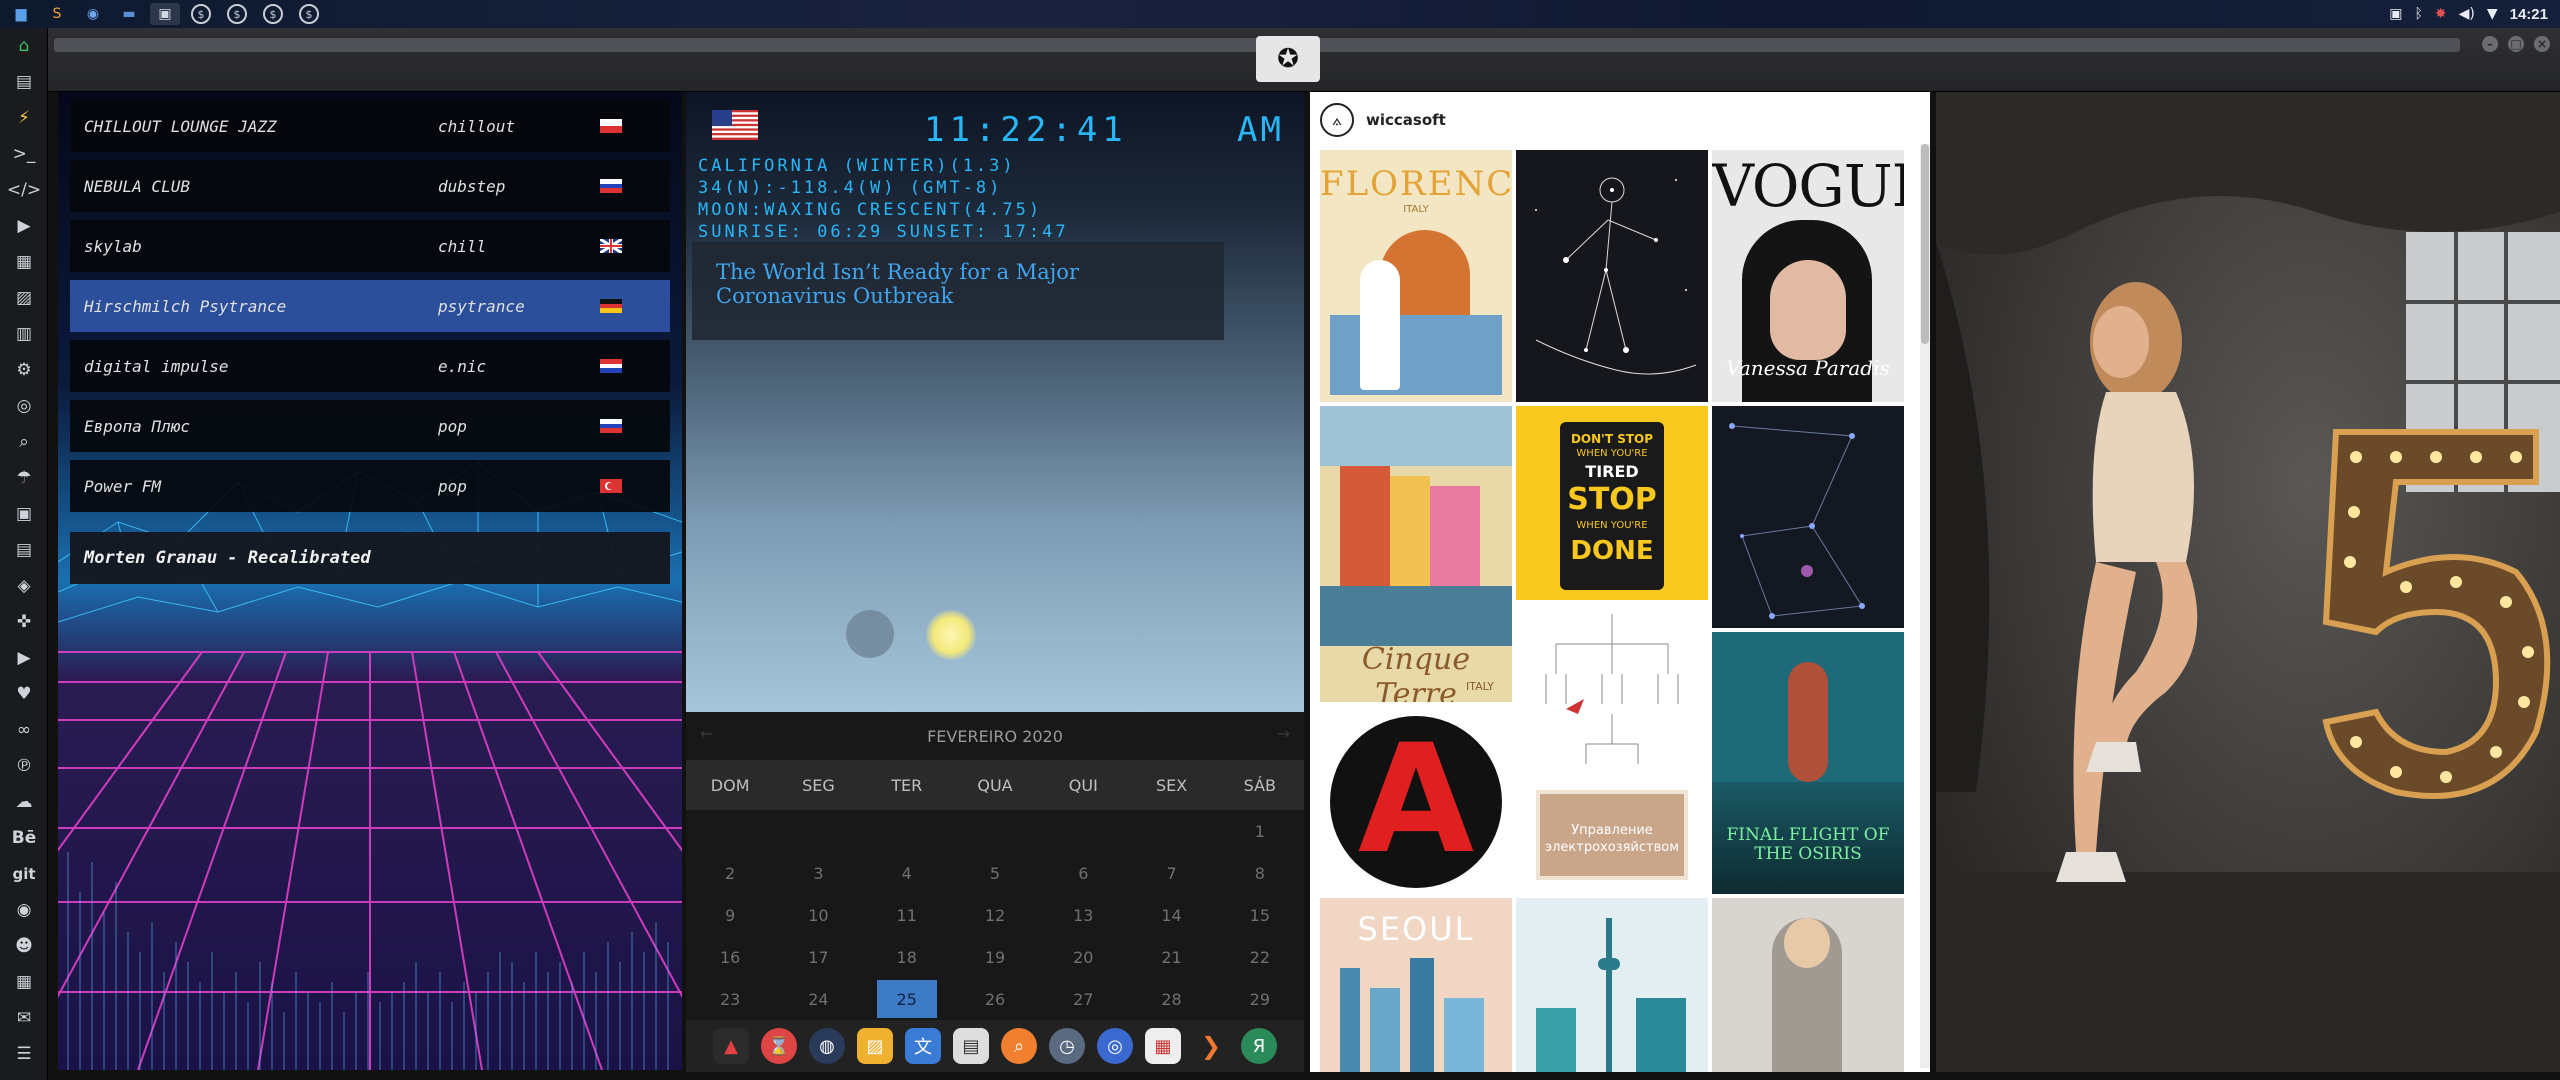 The width and height of the screenshot is (2560, 1080). What do you see at coordinates (1612, 749) in the screenshot?
I see `post-electrical-book: Управление электрохозяйством` at bounding box center [1612, 749].